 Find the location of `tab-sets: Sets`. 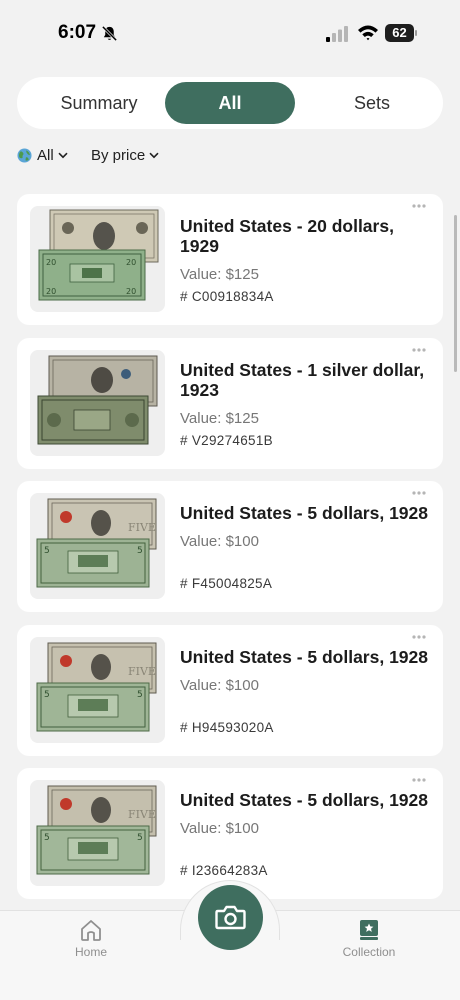

tab-sets: Sets is located at coordinates (372, 103).